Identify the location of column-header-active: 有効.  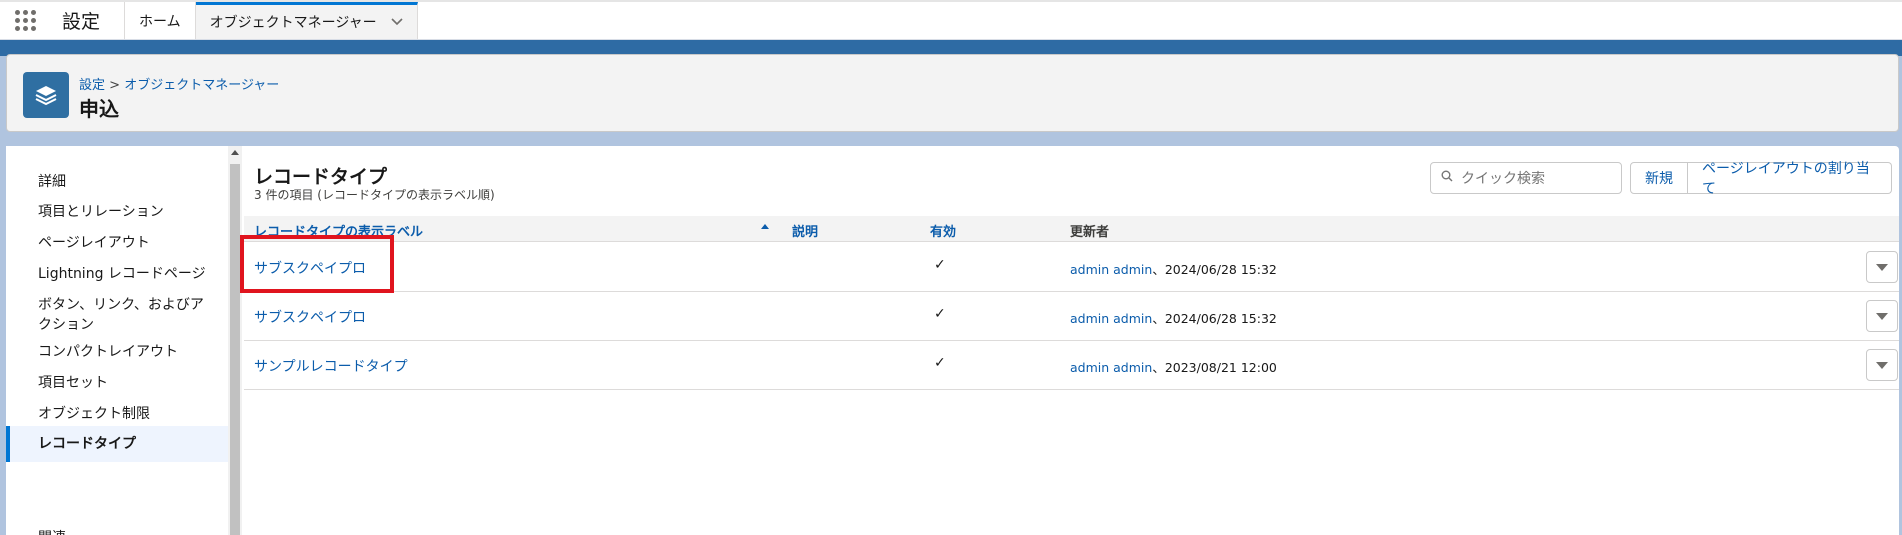
(943, 230).